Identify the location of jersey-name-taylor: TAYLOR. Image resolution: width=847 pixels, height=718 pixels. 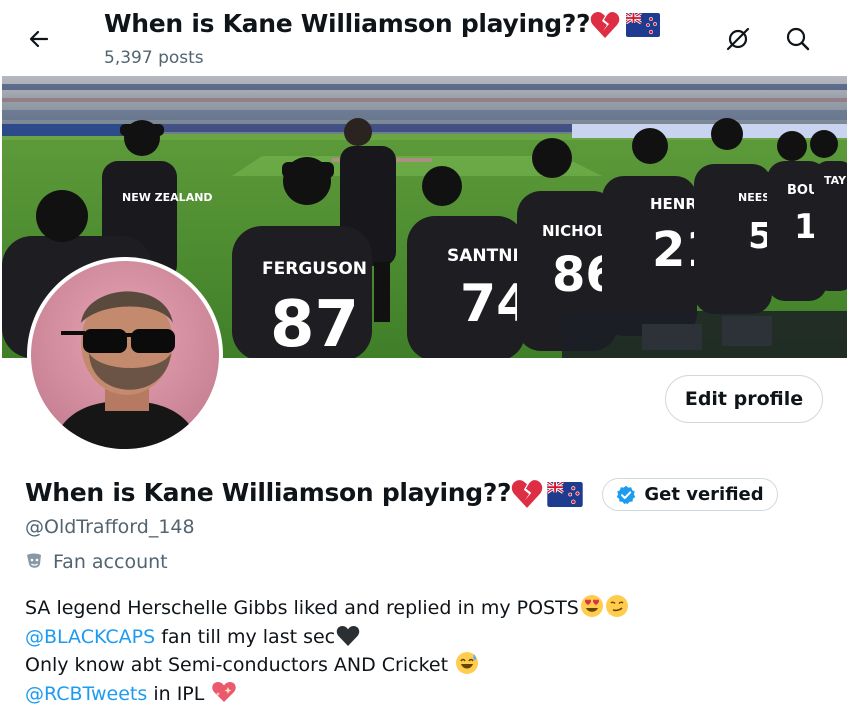
(835, 180).